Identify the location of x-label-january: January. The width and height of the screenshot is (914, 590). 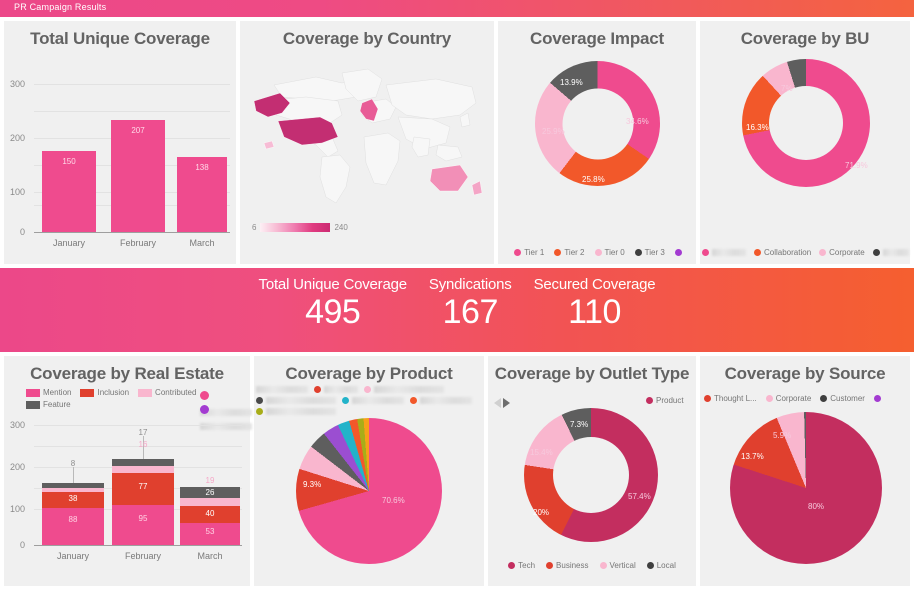
(69, 243).